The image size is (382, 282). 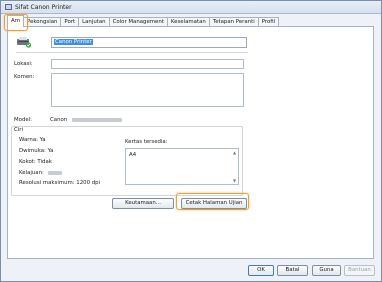 I want to click on paper-available-label: Kertas tersedia:, so click(x=146, y=142).